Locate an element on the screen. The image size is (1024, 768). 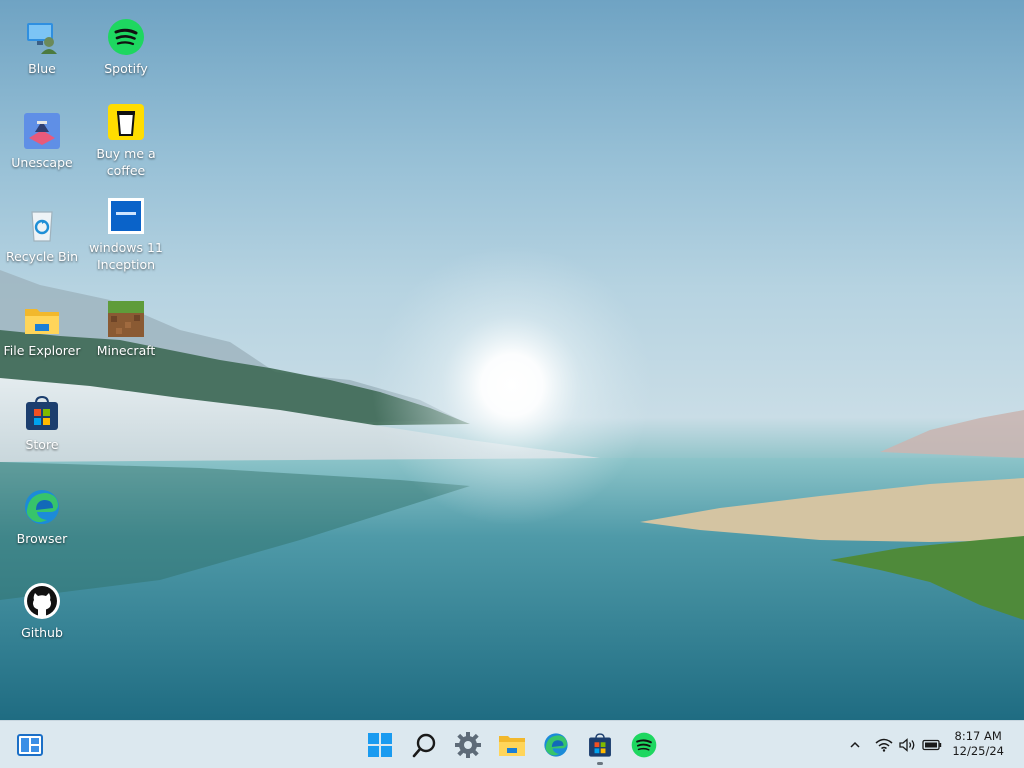
battery-icon is located at coordinates (932, 745).